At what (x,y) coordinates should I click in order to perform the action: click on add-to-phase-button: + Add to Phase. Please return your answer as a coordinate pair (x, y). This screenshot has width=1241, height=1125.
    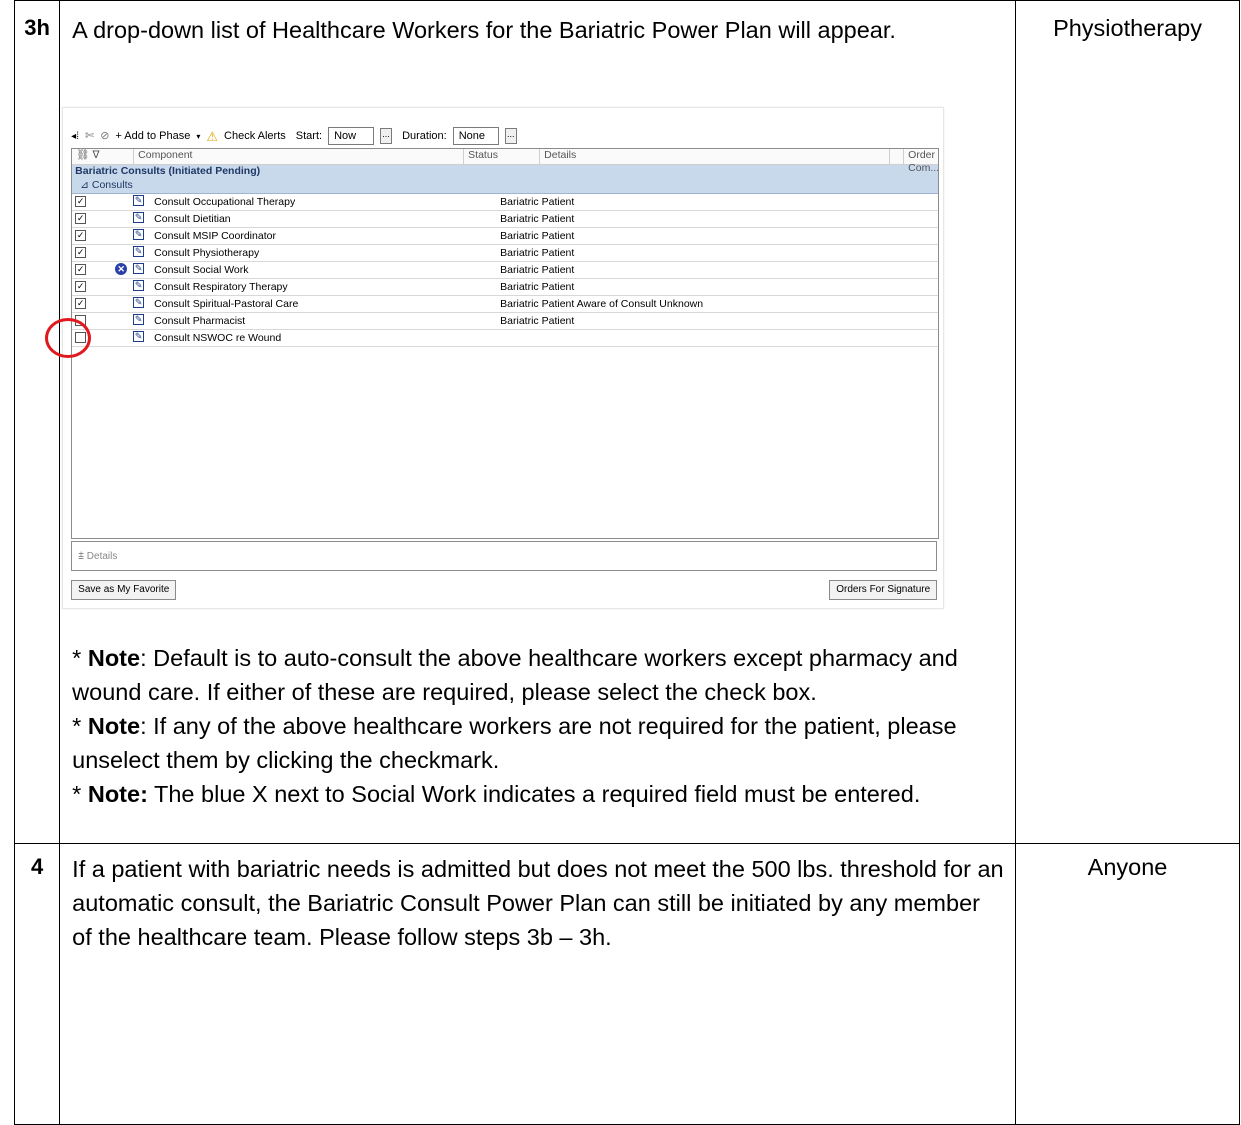
    Looking at the image, I should click on (152, 136).